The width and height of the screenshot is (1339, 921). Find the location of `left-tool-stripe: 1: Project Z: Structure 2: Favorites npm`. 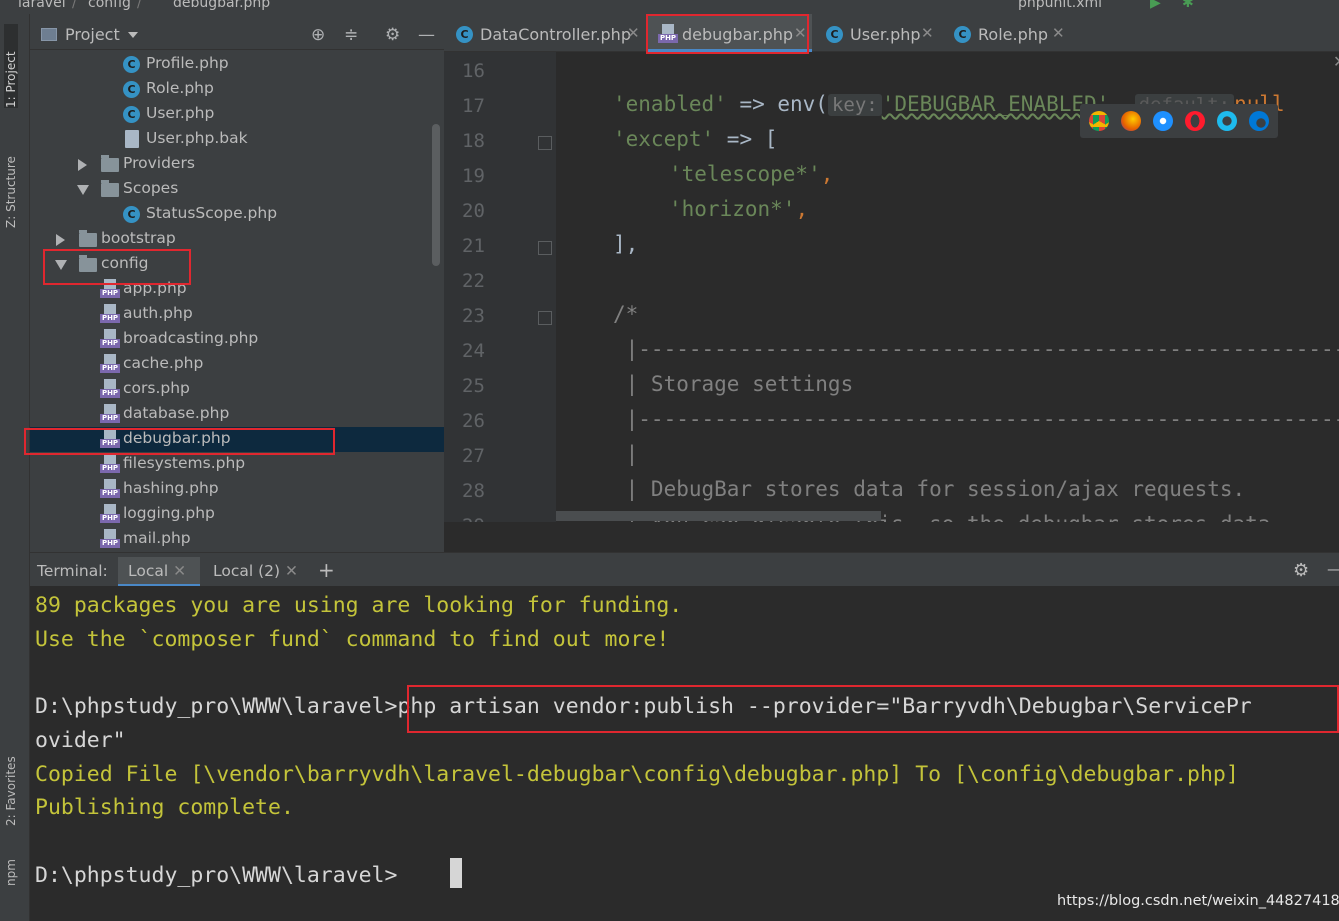

left-tool-stripe: 1: Project Z: Structure 2: Favorites npm is located at coordinates (15, 467).